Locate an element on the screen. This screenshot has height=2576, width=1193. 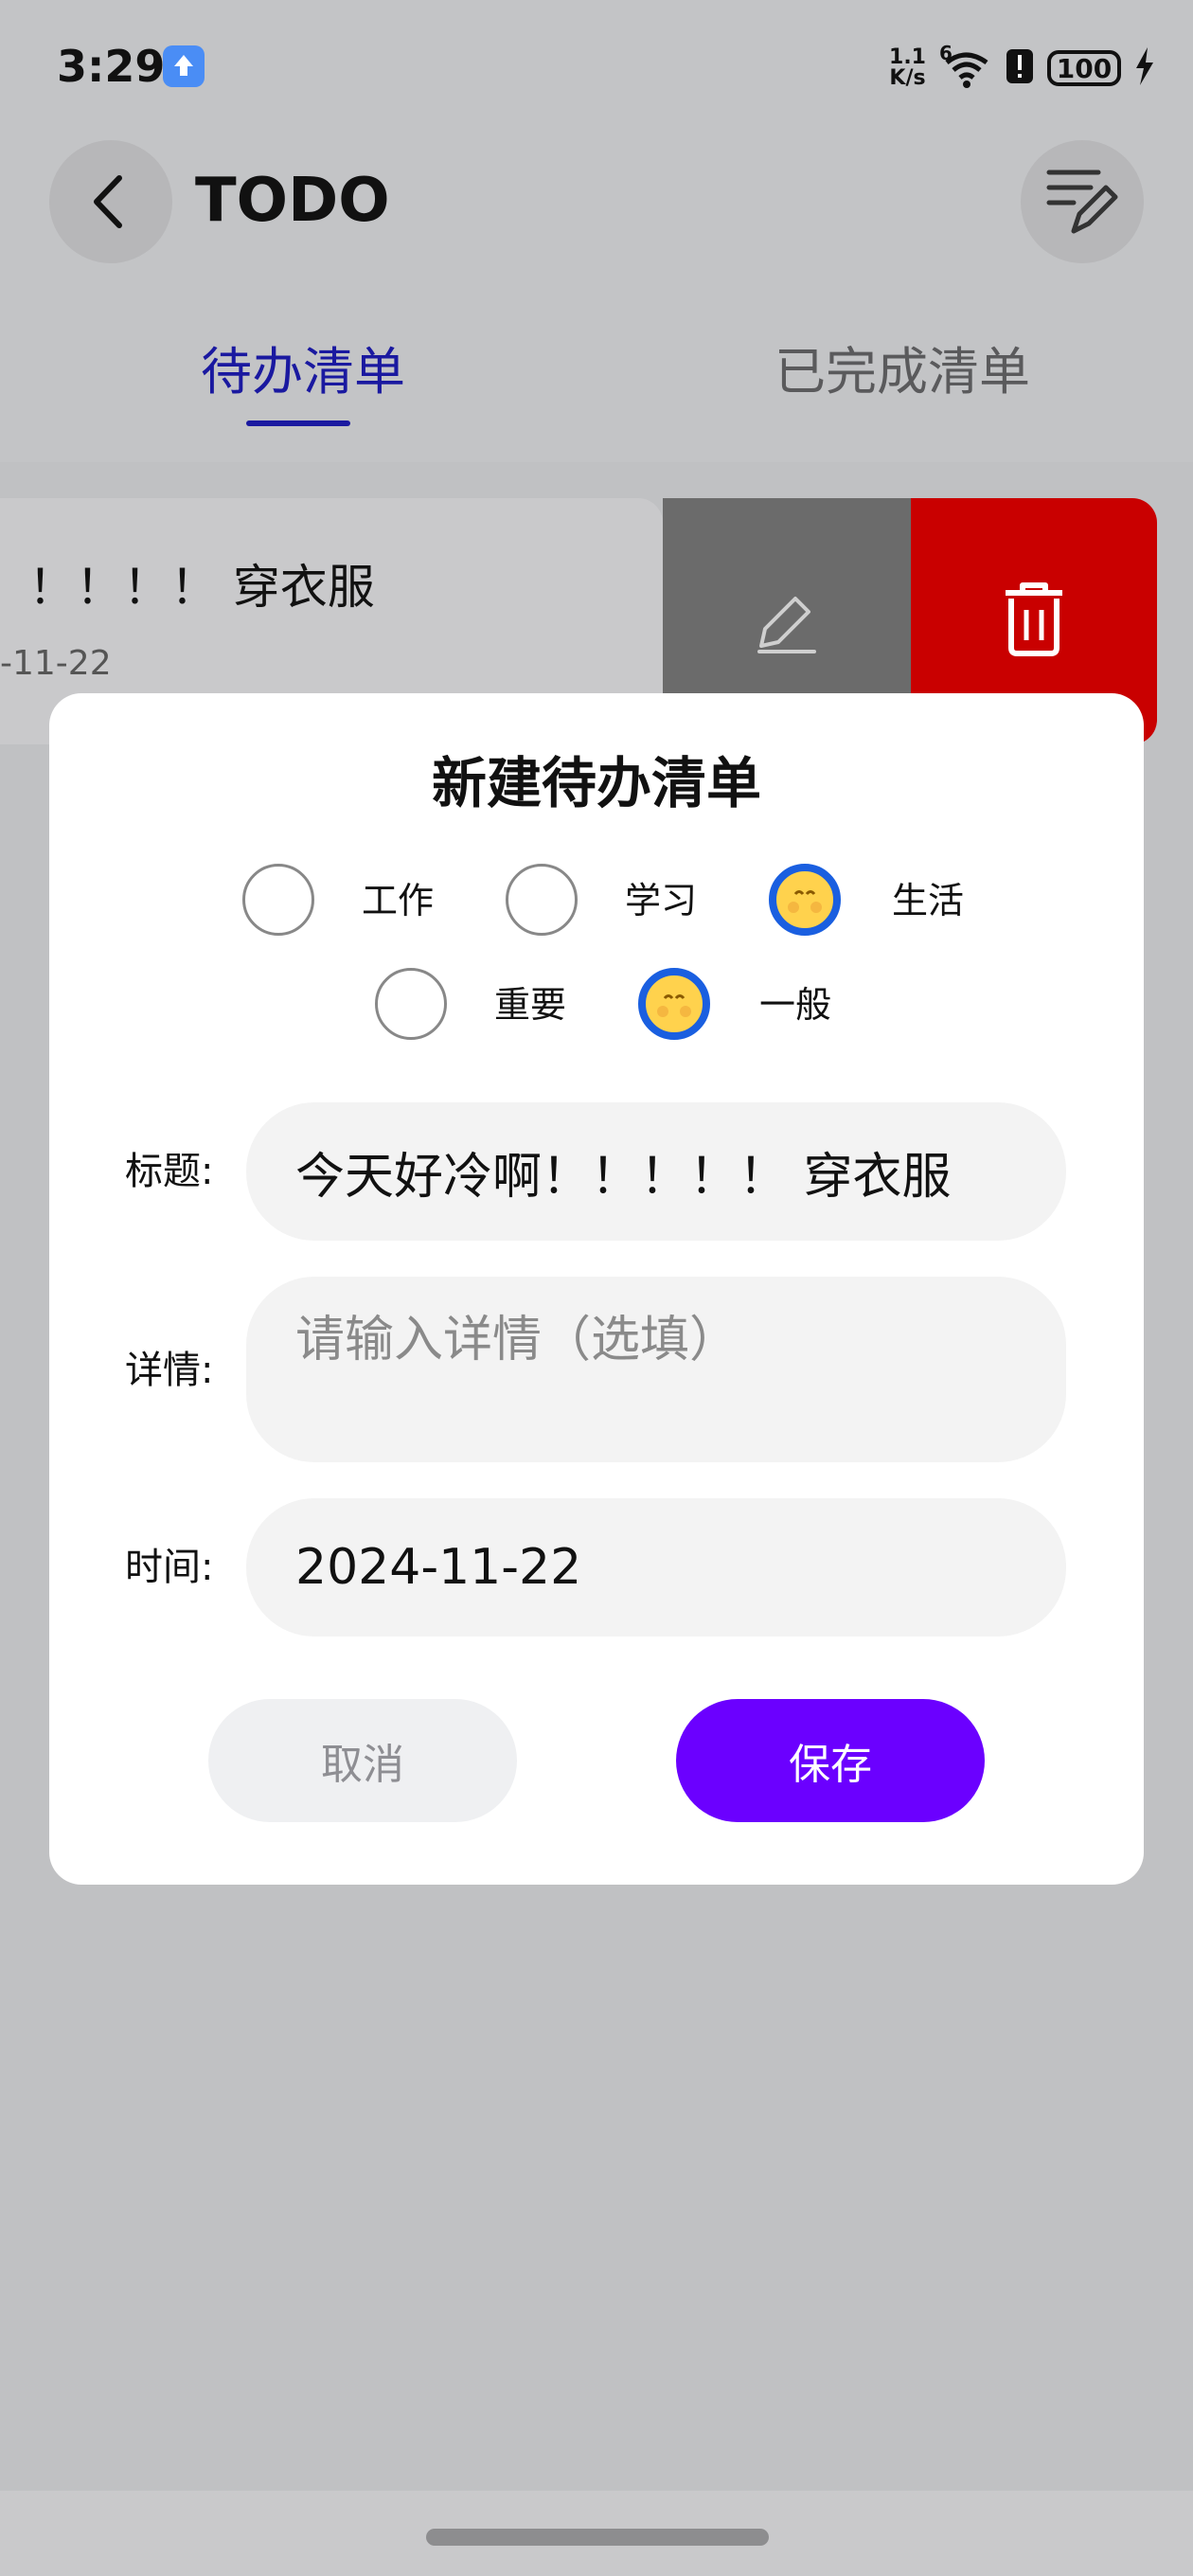
radio-important is located at coordinates (411, 1004).